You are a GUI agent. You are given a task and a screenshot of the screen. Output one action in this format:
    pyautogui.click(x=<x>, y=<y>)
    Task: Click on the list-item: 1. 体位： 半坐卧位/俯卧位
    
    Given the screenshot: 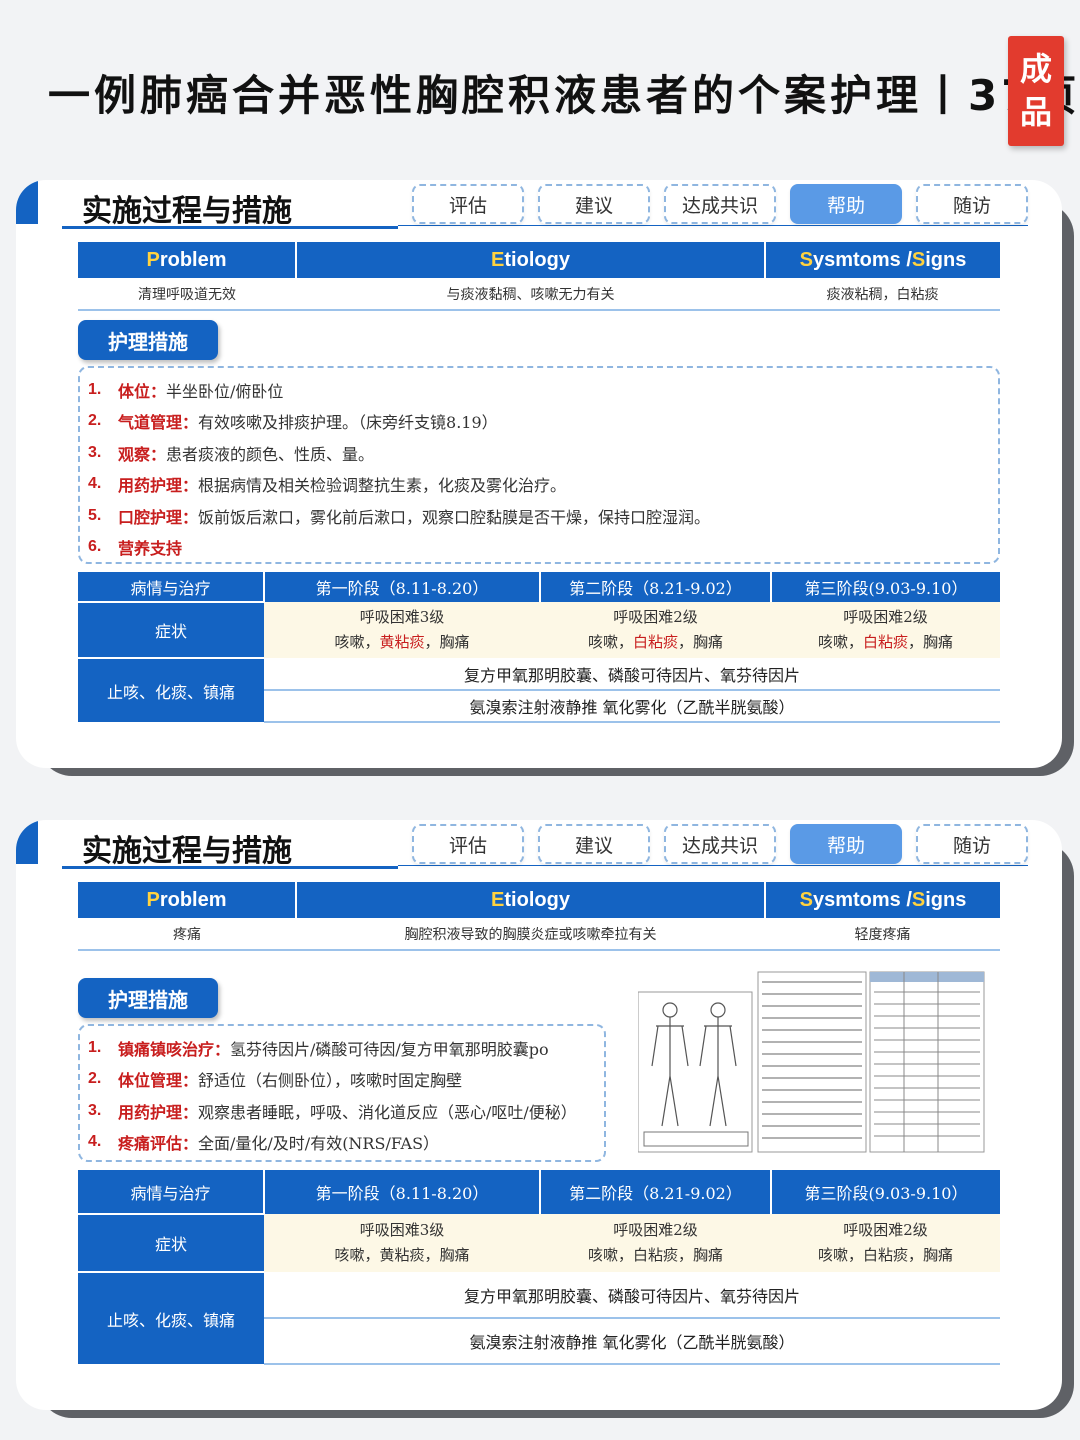 What is the action you would take?
    pyautogui.click(x=186, y=390)
    